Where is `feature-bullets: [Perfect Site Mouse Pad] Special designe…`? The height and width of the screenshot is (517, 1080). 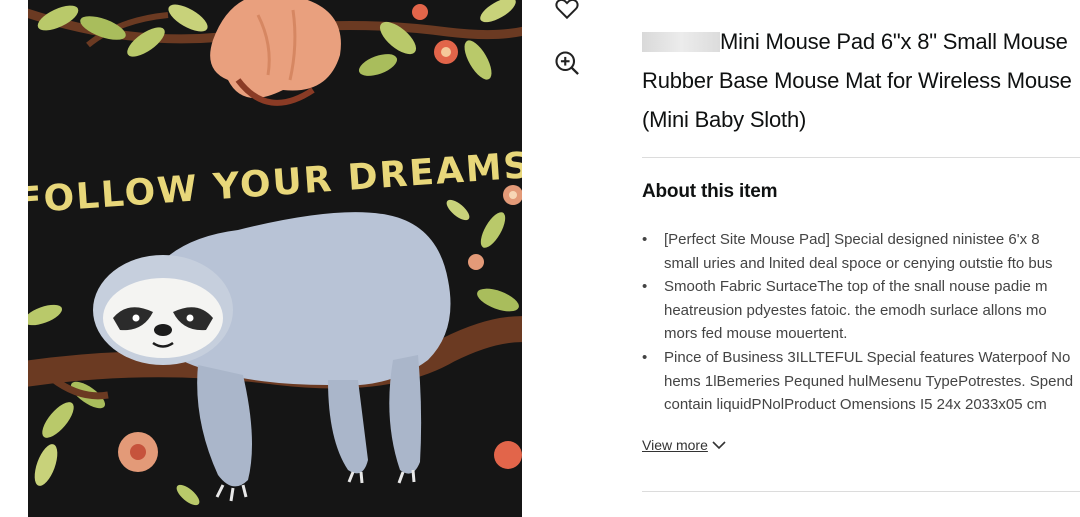
feature-bullets: [Perfect Site Mouse Pad] Special designe… is located at coordinates (861, 322).